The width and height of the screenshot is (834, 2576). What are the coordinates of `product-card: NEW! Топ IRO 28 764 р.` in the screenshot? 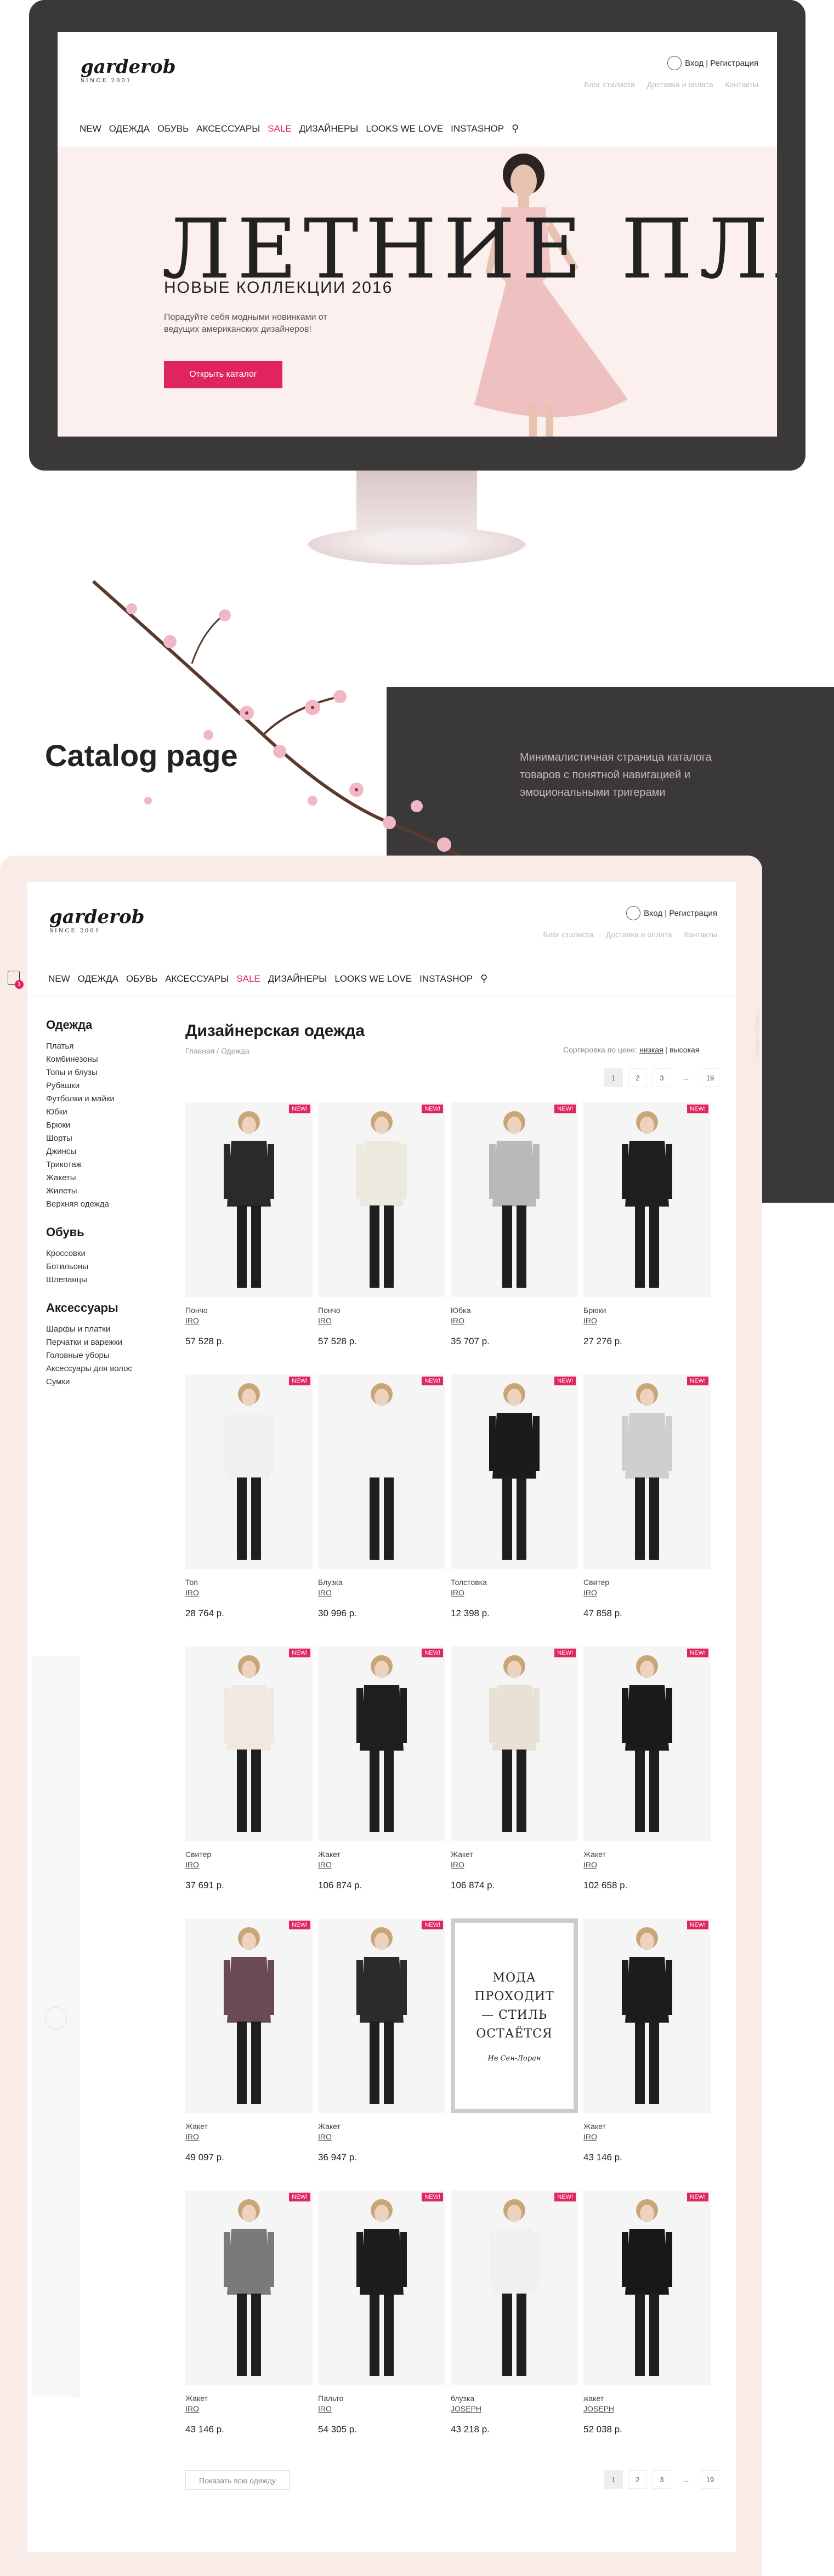 It's located at (249, 1496).